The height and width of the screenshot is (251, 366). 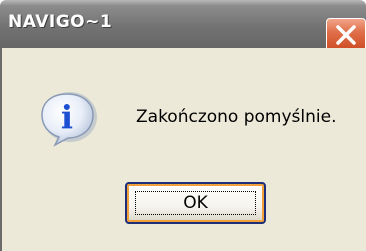 What do you see at coordinates (60, 22) in the screenshot?
I see `window-title: NAVIGO~1` at bounding box center [60, 22].